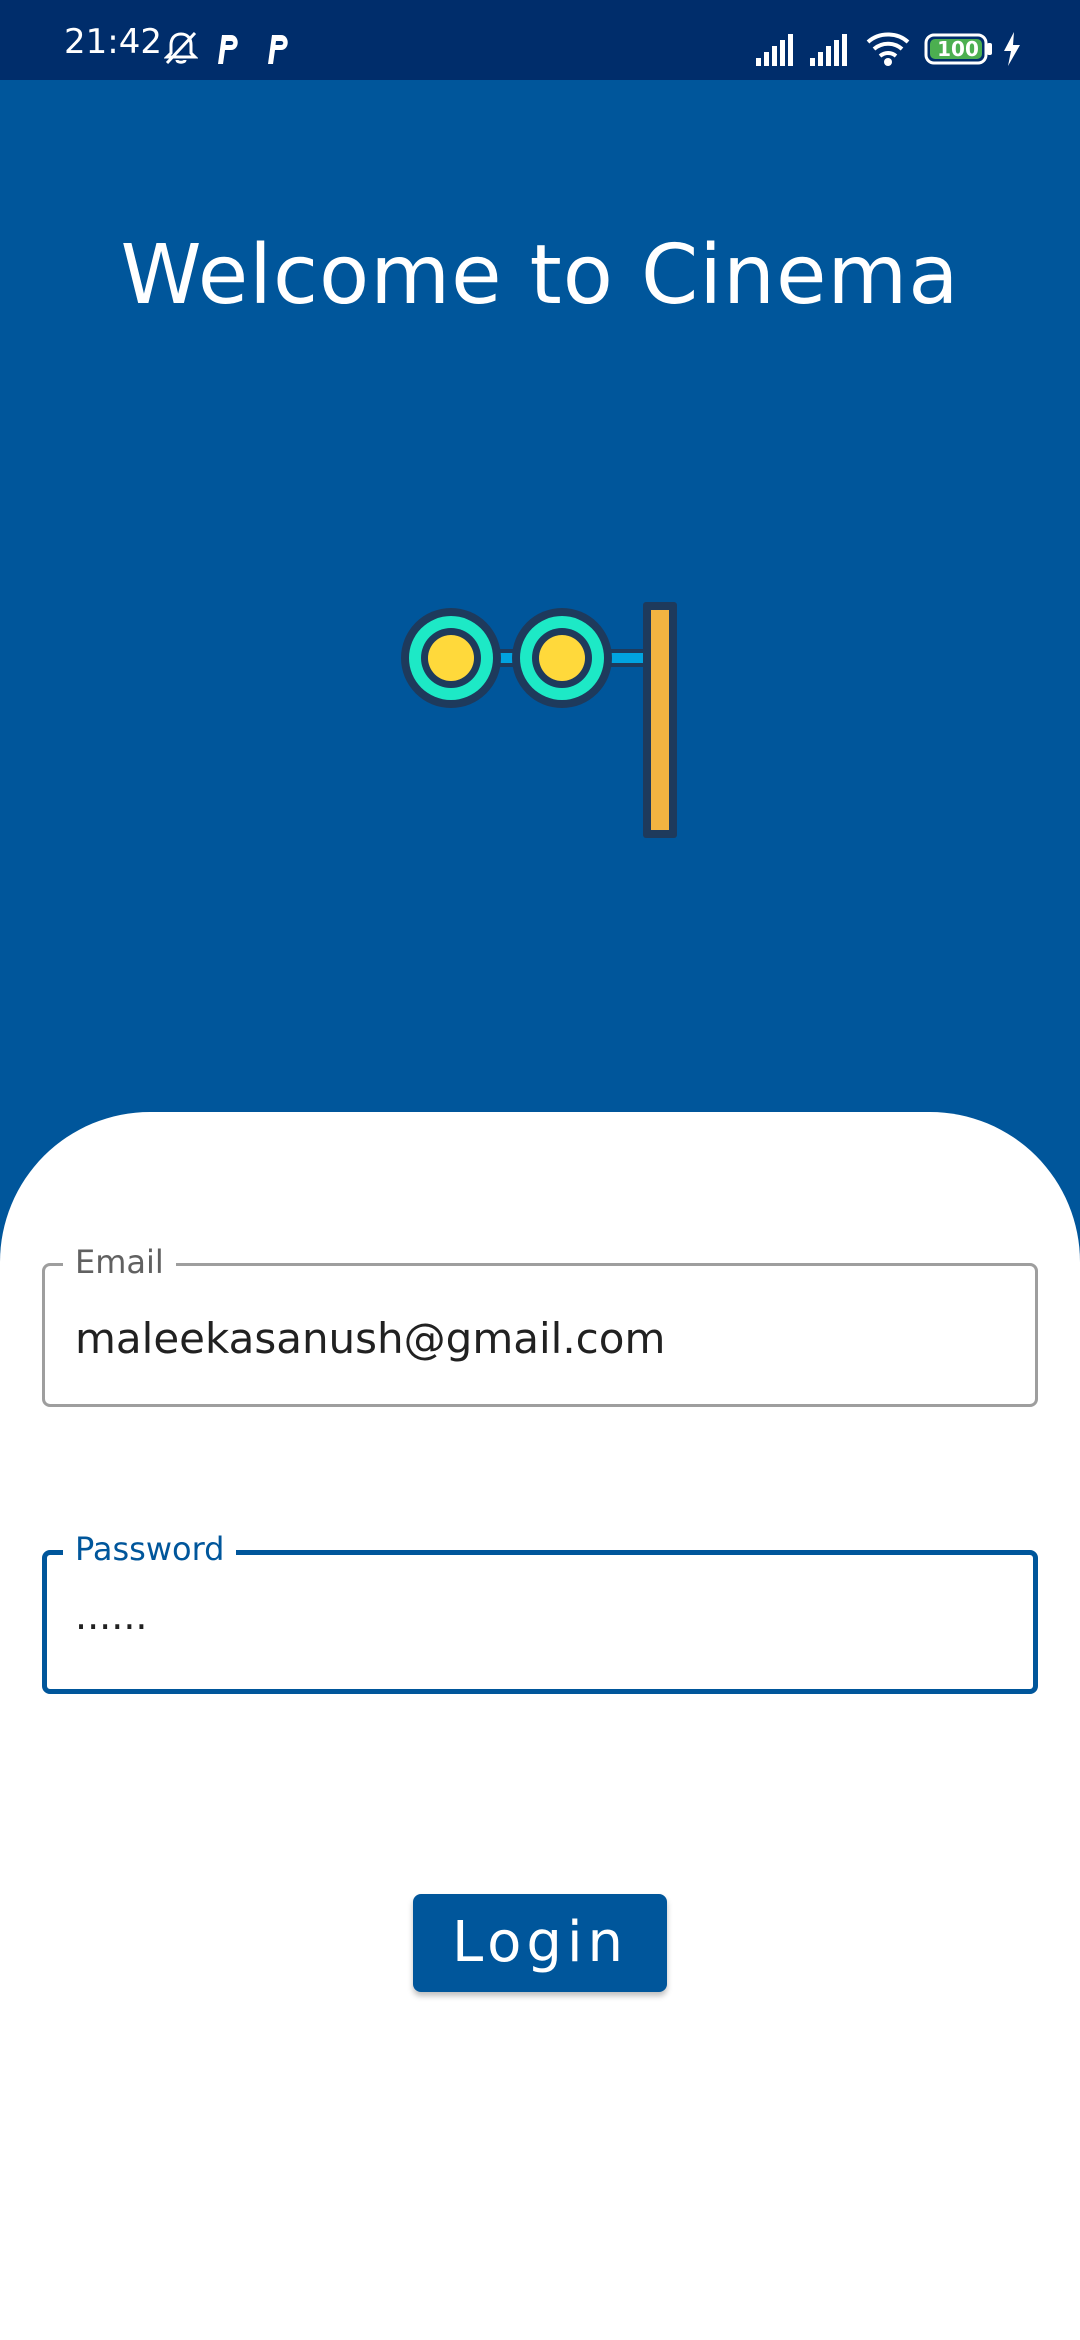 Image resolution: width=1080 pixels, height=2340 pixels. Describe the element at coordinates (540, 275) in the screenshot. I see `page-title: Welcome to Cinema` at that location.